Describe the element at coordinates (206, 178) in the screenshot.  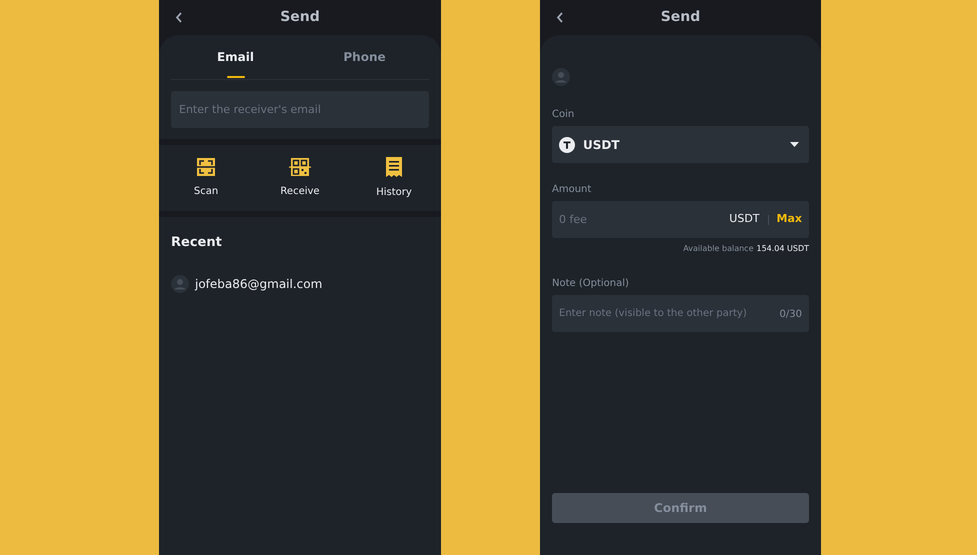
I see `action-button: Scan` at that location.